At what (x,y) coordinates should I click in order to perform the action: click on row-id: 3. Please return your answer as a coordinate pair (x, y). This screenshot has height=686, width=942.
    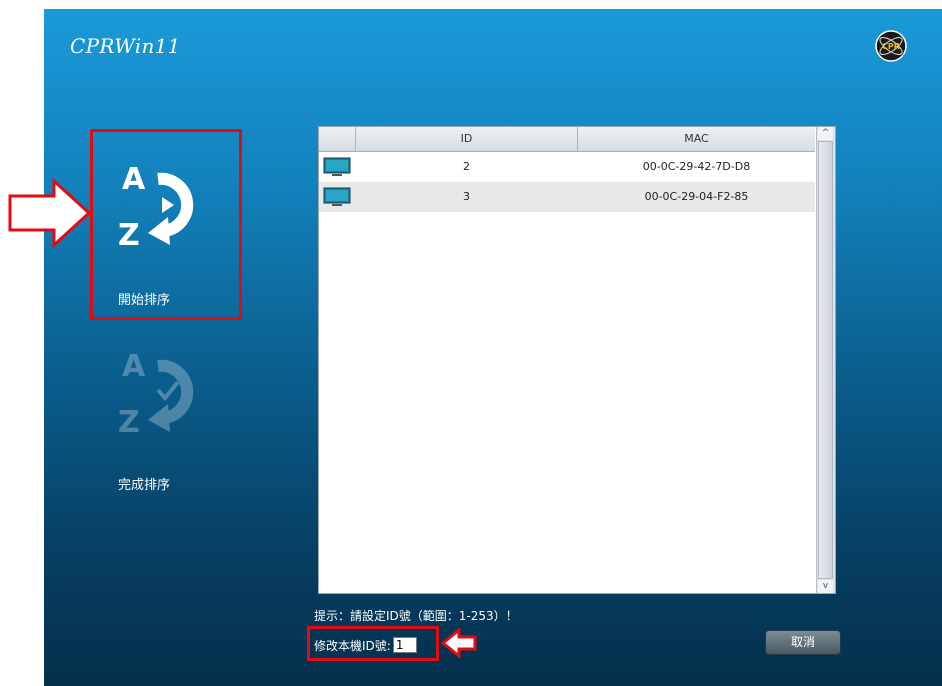
    Looking at the image, I should click on (466, 196).